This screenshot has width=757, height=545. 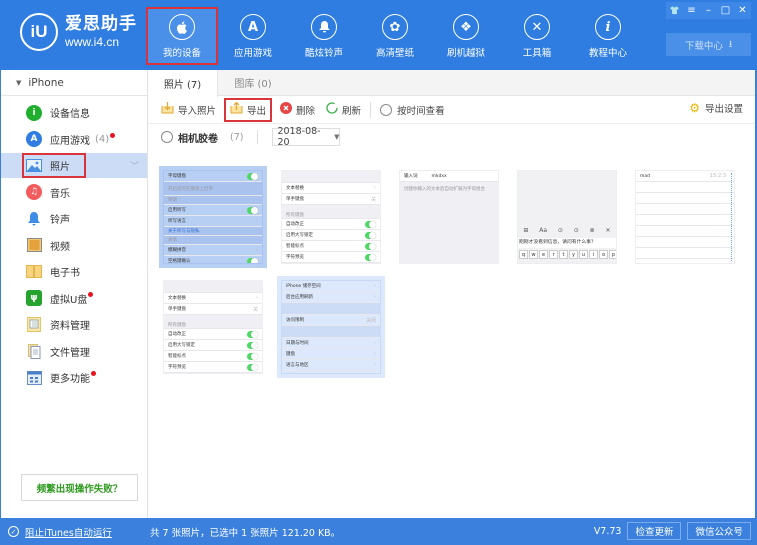 I want to click on sidebar-item-video: 视频, so click(x=74, y=245).